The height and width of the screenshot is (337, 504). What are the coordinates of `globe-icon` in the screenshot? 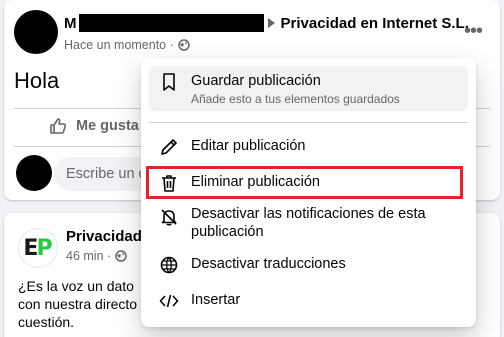 It's located at (169, 265).